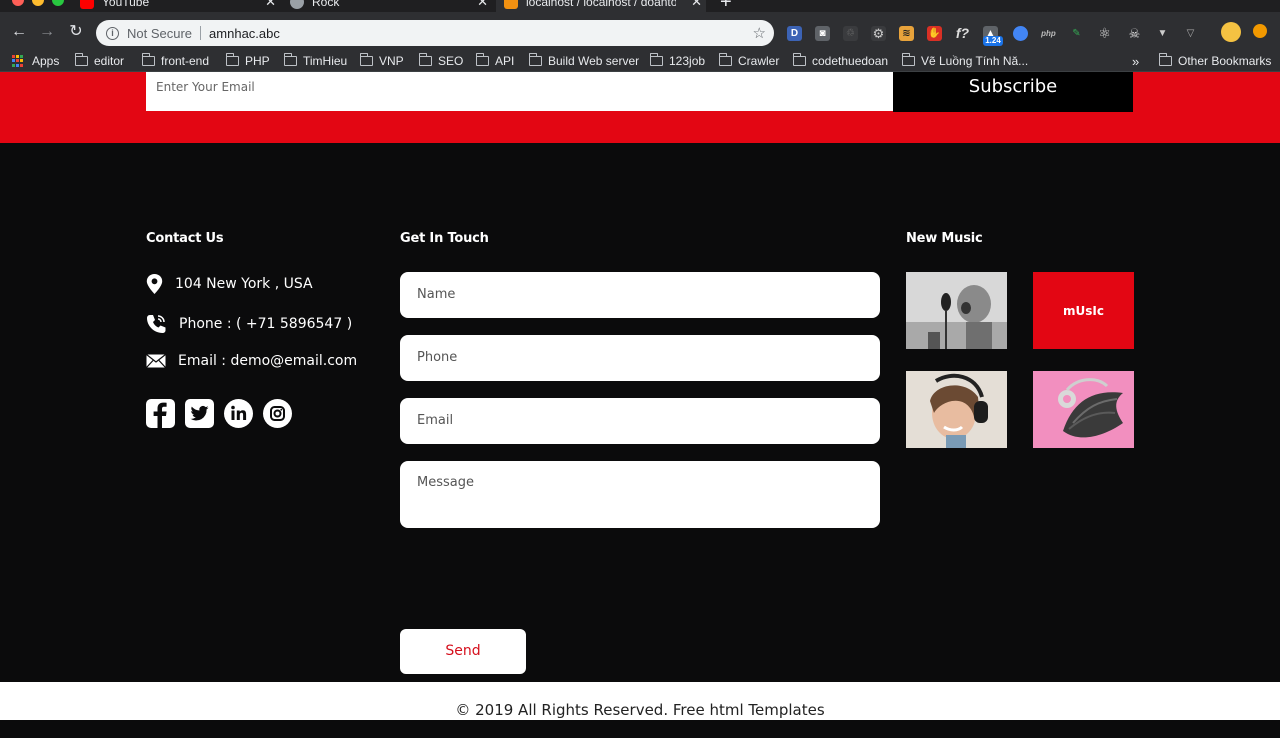 The image size is (1280, 738). I want to click on bookmark-label: front-end, so click(185, 61).